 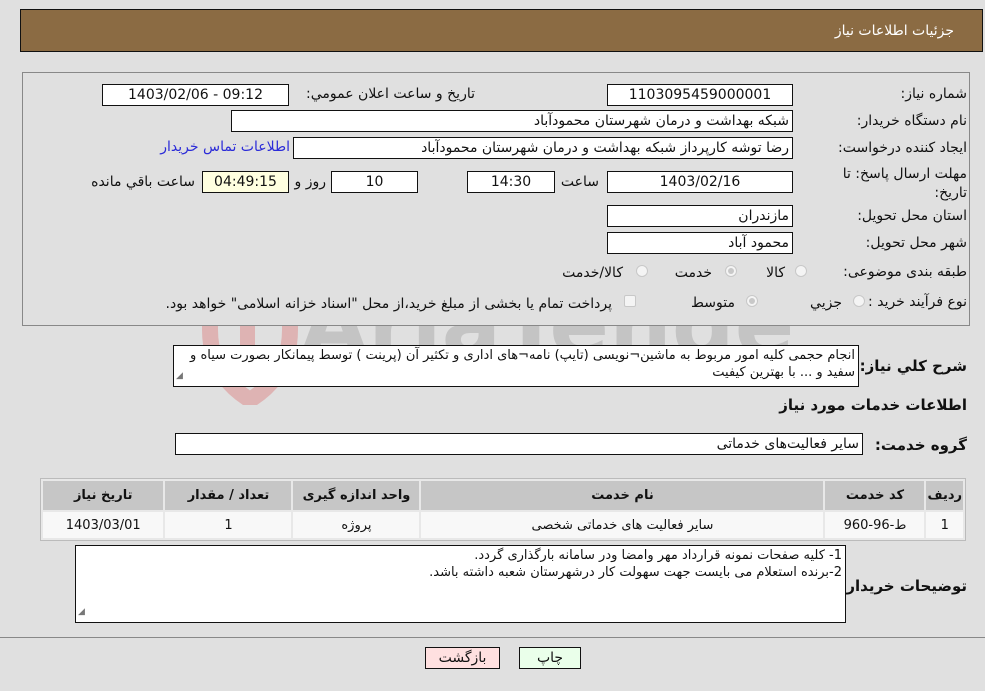 I want to click on category-option-goods-service: کالا/خدمت, so click(x=592, y=273).